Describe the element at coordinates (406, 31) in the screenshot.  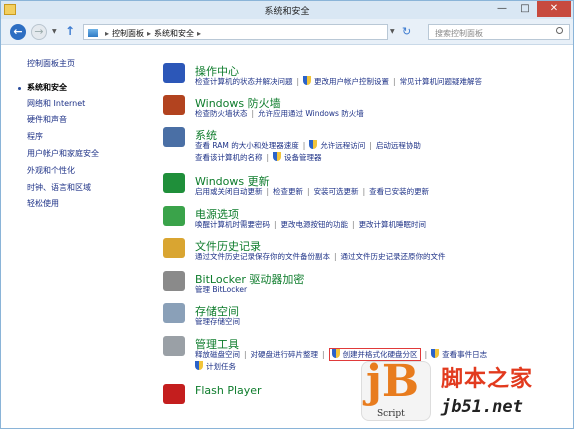
I see `refresh-icon: ↻` at that location.